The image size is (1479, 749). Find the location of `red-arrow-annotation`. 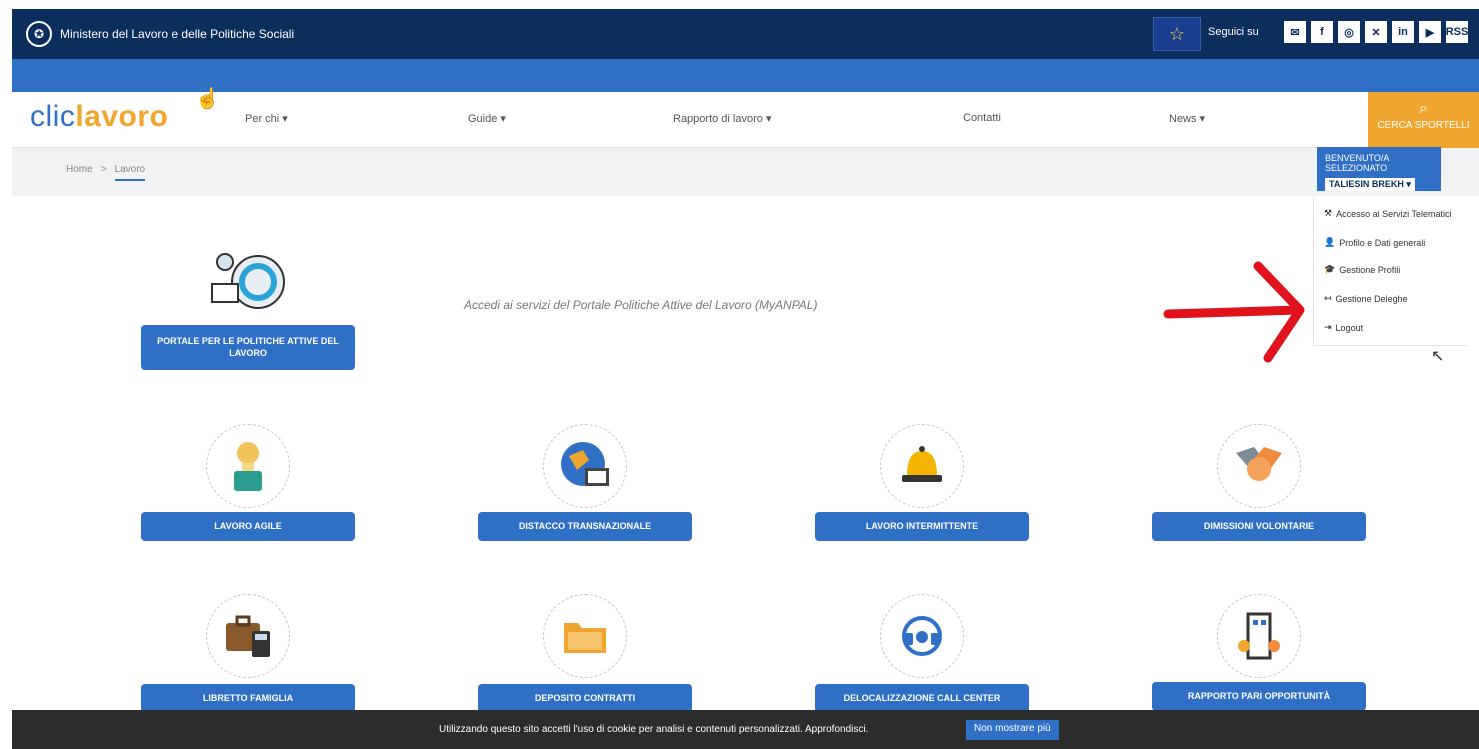

red-arrow-annotation is located at coordinates (1234, 312).